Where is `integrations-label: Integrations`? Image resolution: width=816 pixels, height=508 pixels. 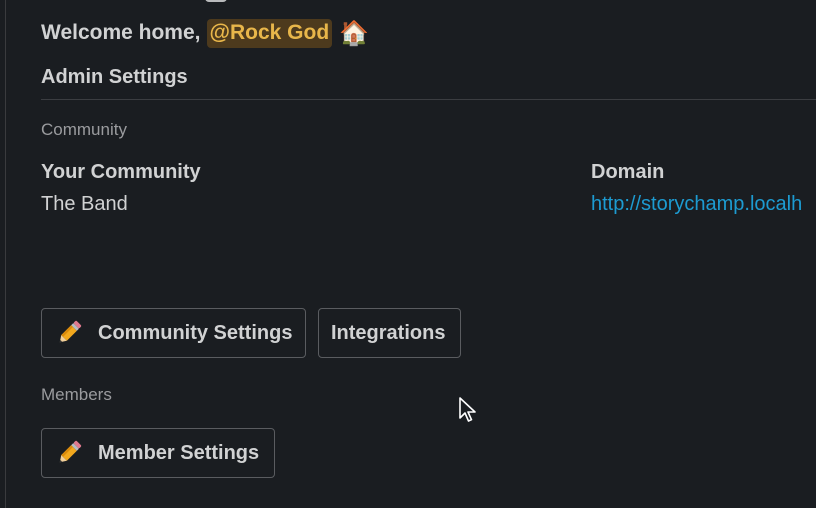
integrations-label: Integrations is located at coordinates (388, 332).